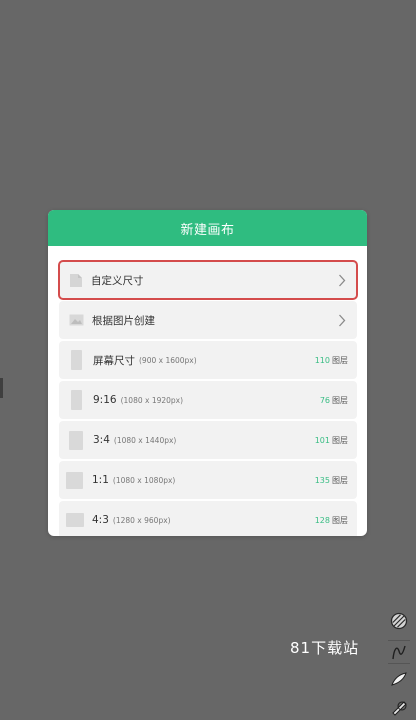 The height and width of the screenshot is (720, 416). Describe the element at coordinates (399, 706) in the screenshot. I see `pen-brush-icon` at that location.